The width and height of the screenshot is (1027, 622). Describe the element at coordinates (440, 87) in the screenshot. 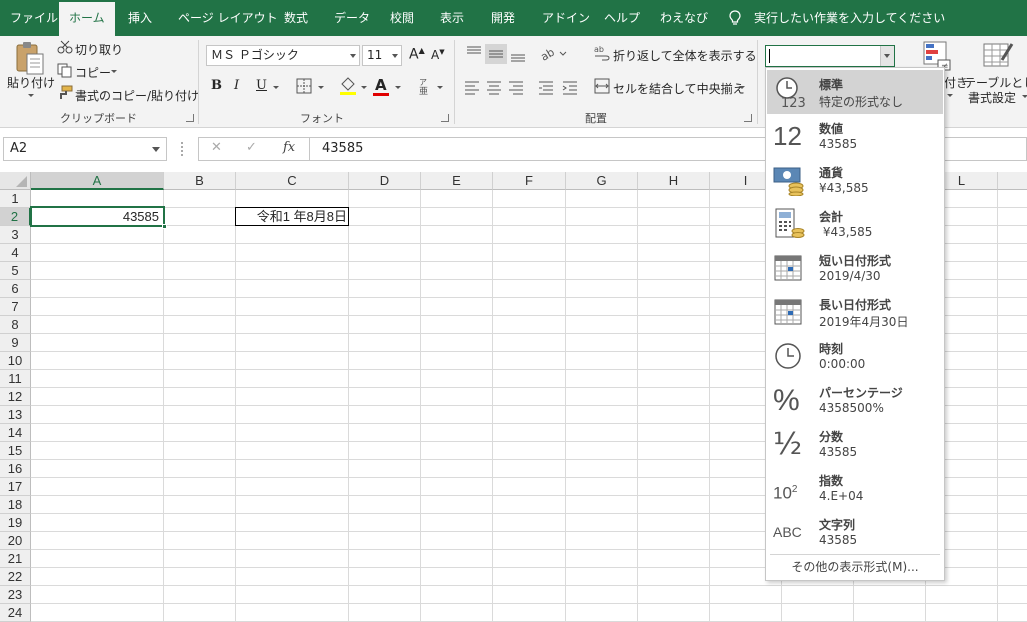

I see `phonetic-dropdown-arrow` at that location.